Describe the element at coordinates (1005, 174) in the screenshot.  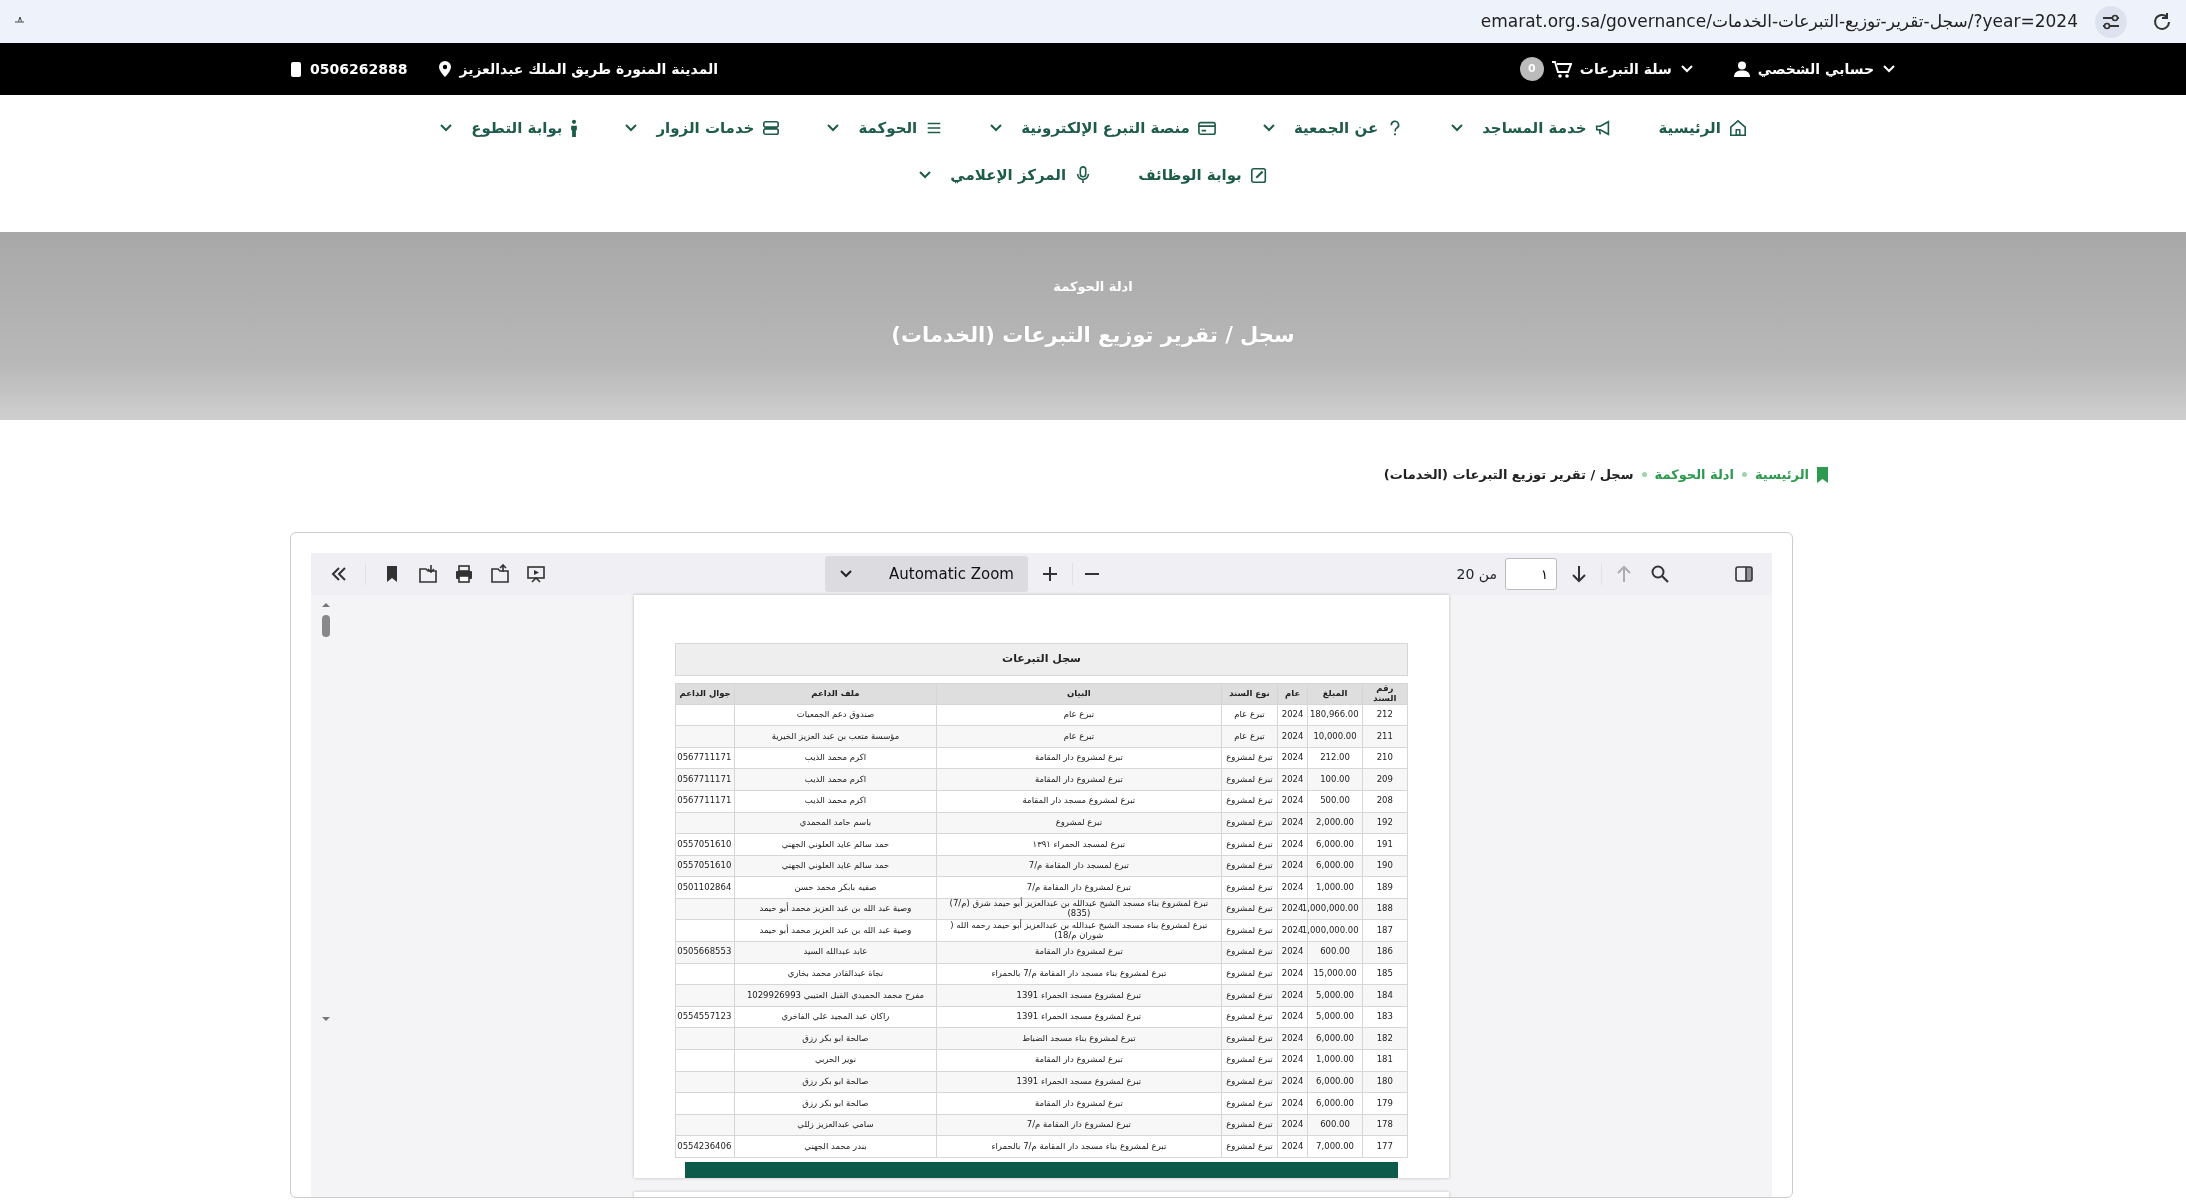
I see `nav-link: المركز الإعلامي` at that location.